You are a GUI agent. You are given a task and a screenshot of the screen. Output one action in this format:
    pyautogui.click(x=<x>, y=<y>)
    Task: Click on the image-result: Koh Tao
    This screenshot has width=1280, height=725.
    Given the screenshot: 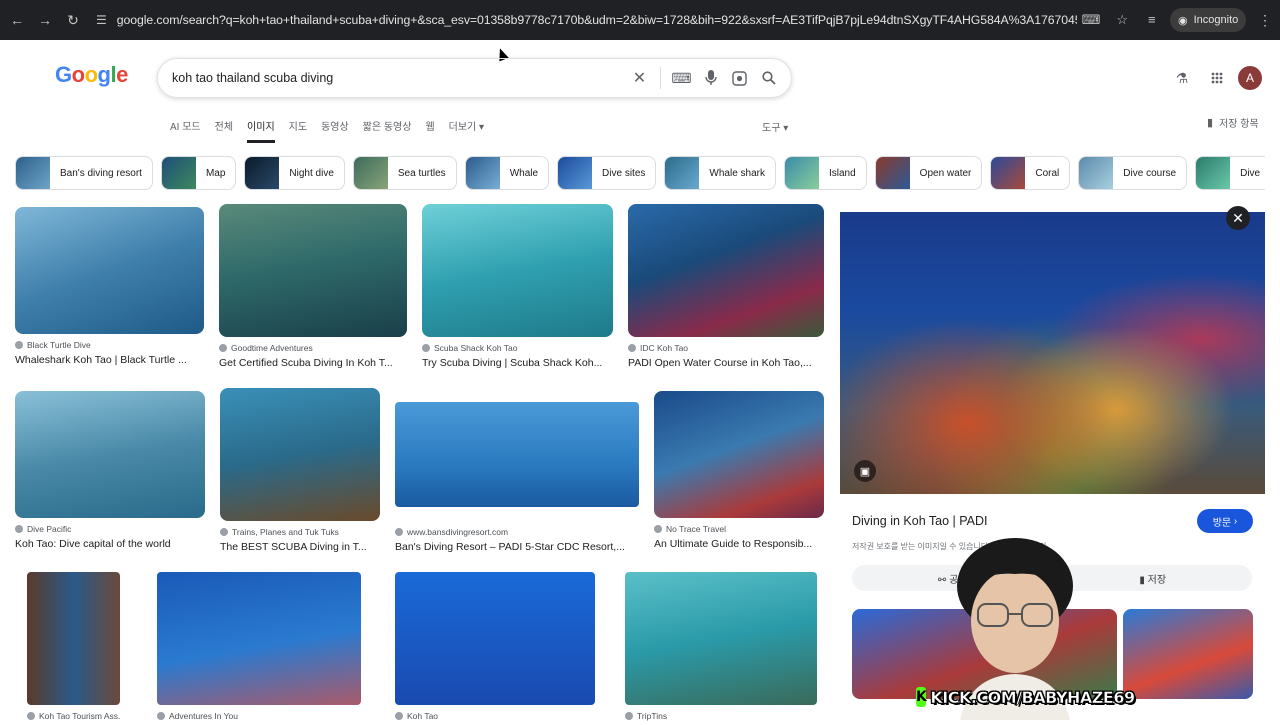 What is the action you would take?
    pyautogui.click(x=495, y=646)
    